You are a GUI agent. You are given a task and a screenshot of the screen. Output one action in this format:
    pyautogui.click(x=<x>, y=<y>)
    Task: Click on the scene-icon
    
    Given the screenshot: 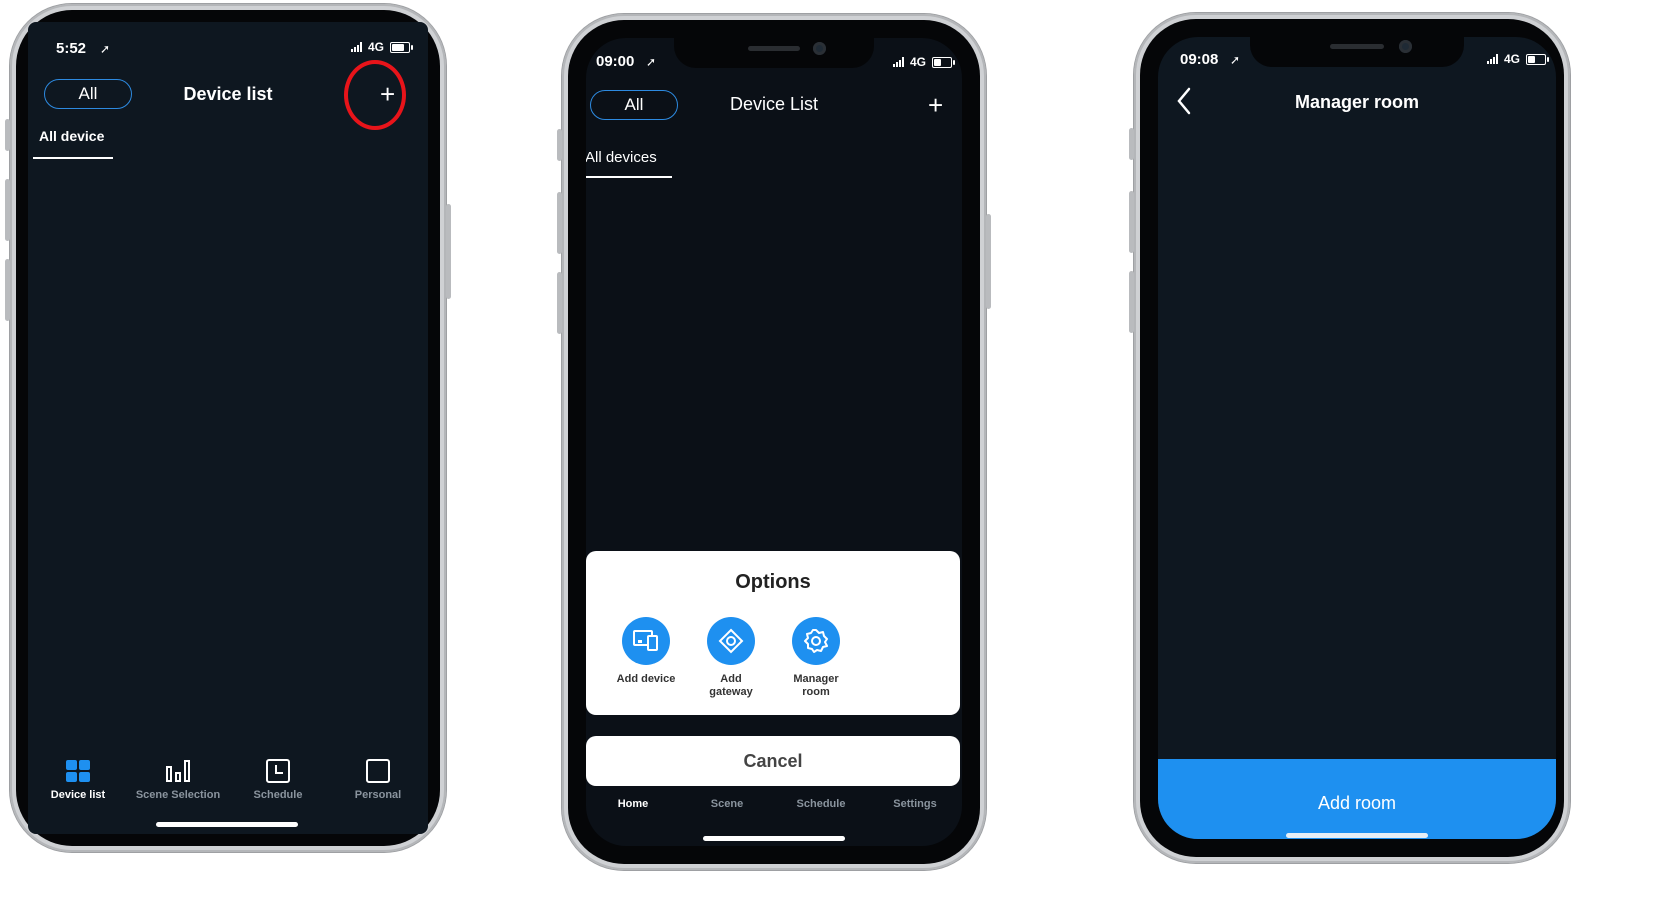 What is the action you would take?
    pyautogui.click(x=178, y=771)
    